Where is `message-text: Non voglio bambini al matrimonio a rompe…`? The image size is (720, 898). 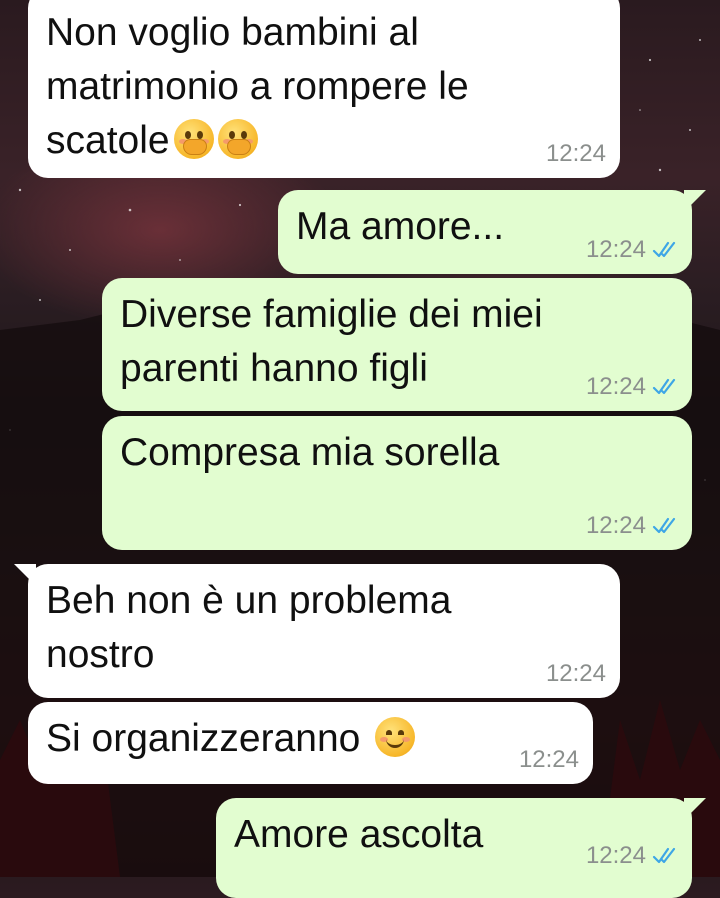 message-text: Non voglio bambini al matrimonio a rompe… is located at coordinates (257, 86).